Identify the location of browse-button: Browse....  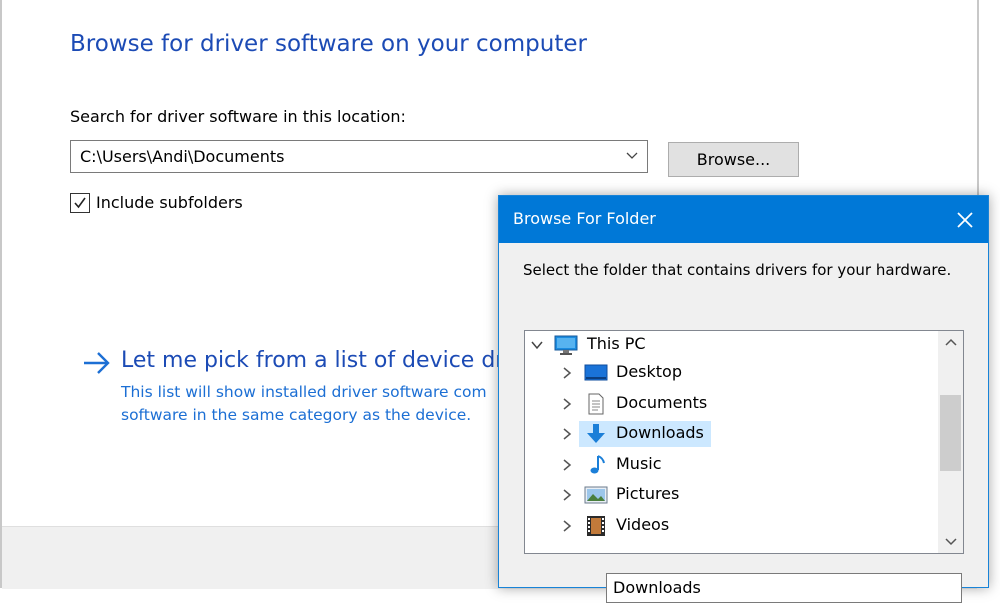
(733, 159).